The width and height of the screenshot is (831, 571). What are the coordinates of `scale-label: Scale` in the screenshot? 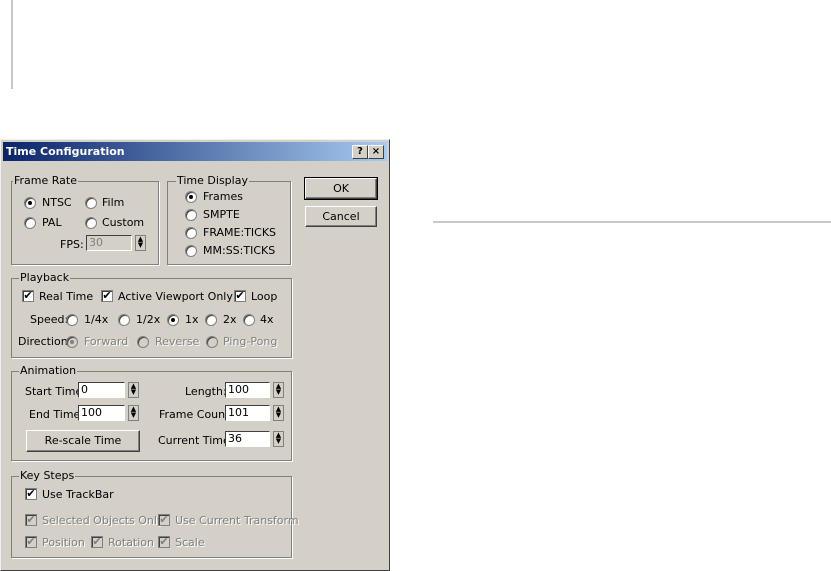 It's located at (190, 542).